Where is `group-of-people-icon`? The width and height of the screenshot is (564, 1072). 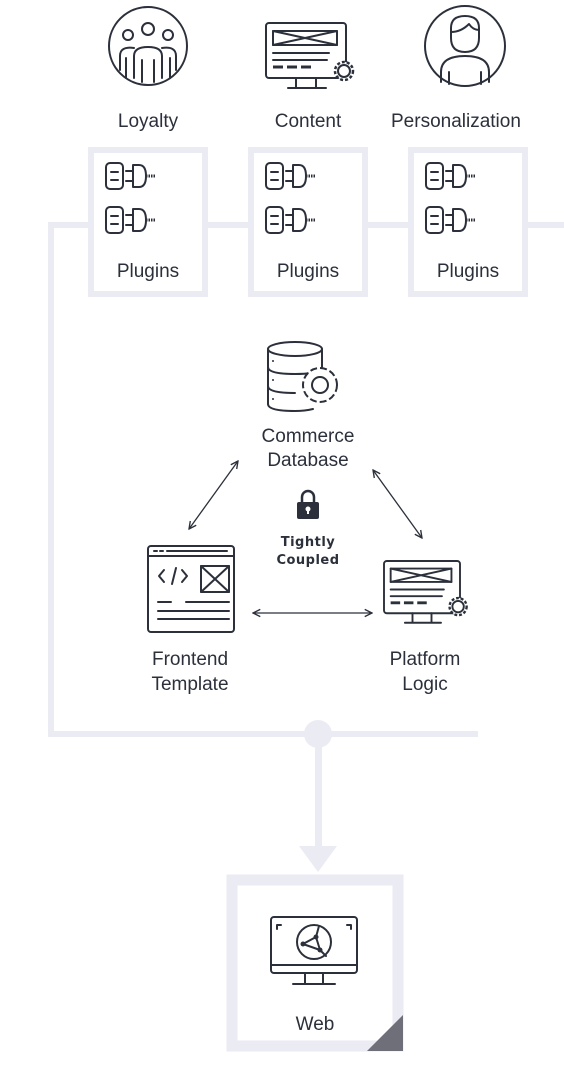 group-of-people-icon is located at coordinates (148, 46).